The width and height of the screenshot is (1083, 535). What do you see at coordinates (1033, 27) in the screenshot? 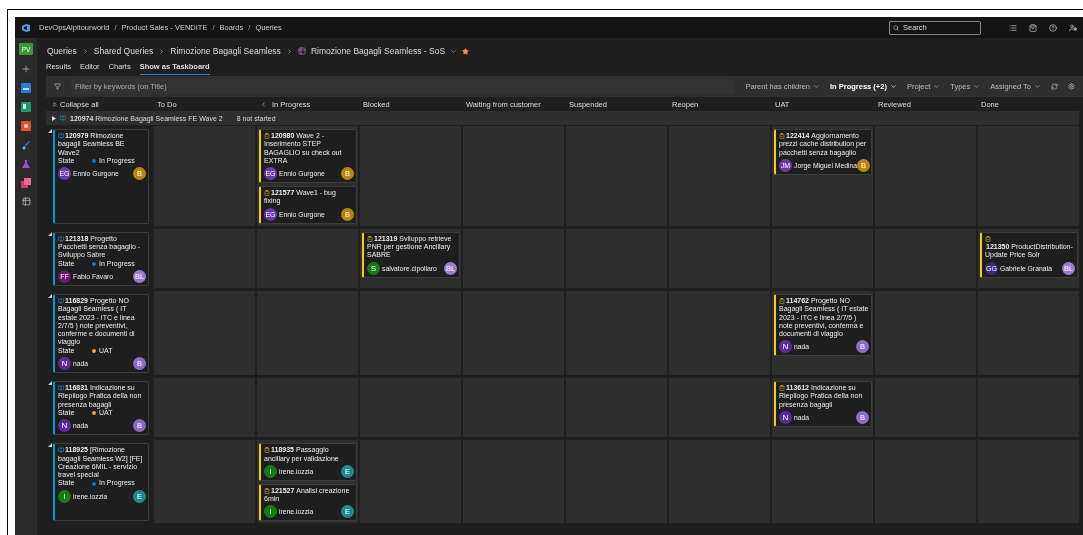
I see `bag-icon` at bounding box center [1033, 27].